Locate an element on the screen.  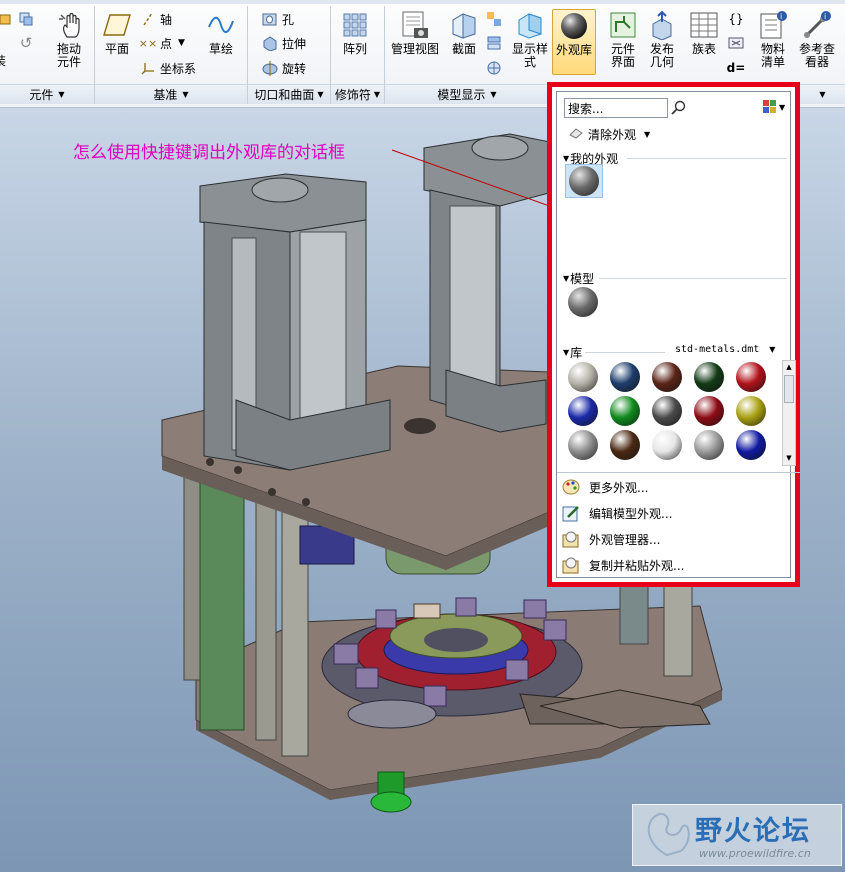
group-component: 元件 ▼ is located at coordinates (47, 94).